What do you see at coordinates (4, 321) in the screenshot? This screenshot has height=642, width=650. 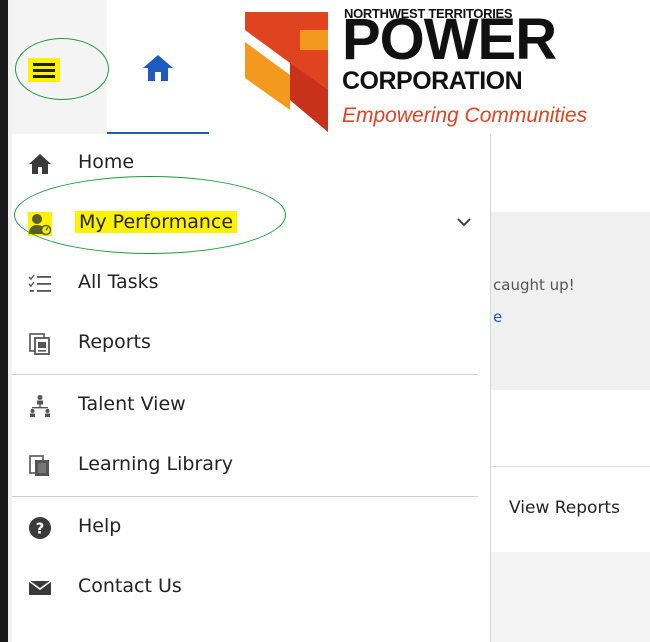 I see `window-frame` at bounding box center [4, 321].